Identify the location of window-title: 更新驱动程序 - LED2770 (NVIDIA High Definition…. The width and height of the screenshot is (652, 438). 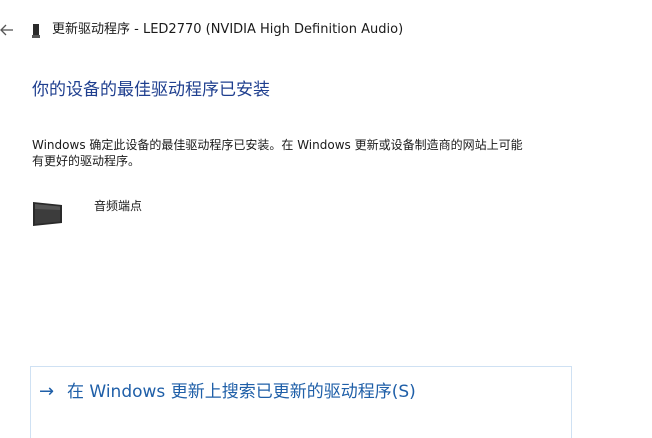
(228, 29).